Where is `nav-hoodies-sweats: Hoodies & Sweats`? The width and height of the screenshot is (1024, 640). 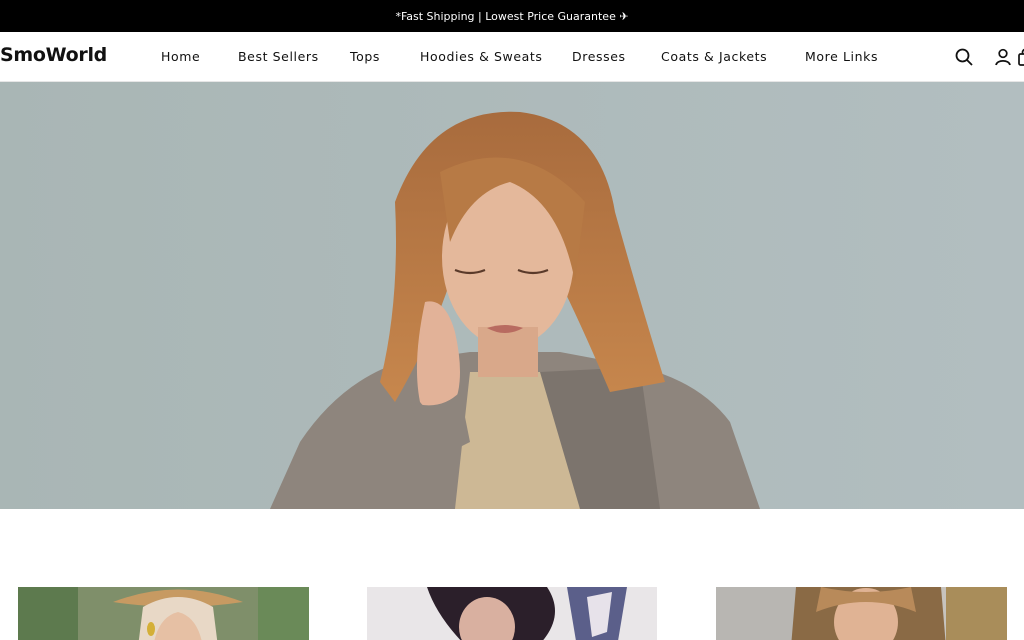
nav-hoodies-sweats: Hoodies & Sweats is located at coordinates (481, 56).